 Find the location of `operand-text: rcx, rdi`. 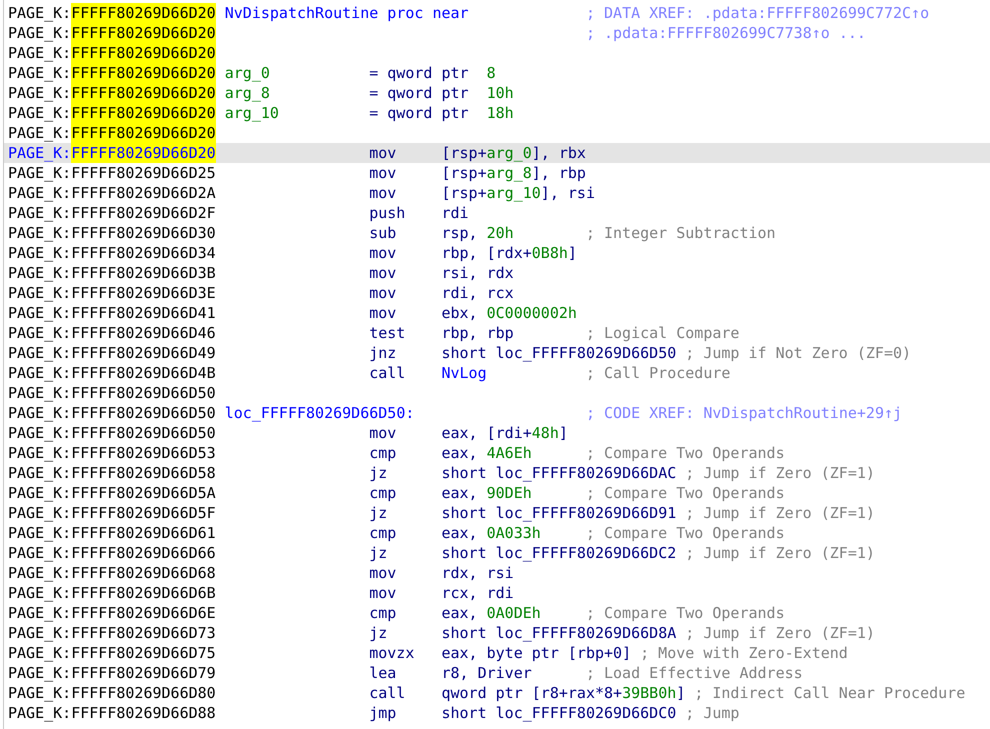

operand-text: rcx, rdi is located at coordinates (478, 593).